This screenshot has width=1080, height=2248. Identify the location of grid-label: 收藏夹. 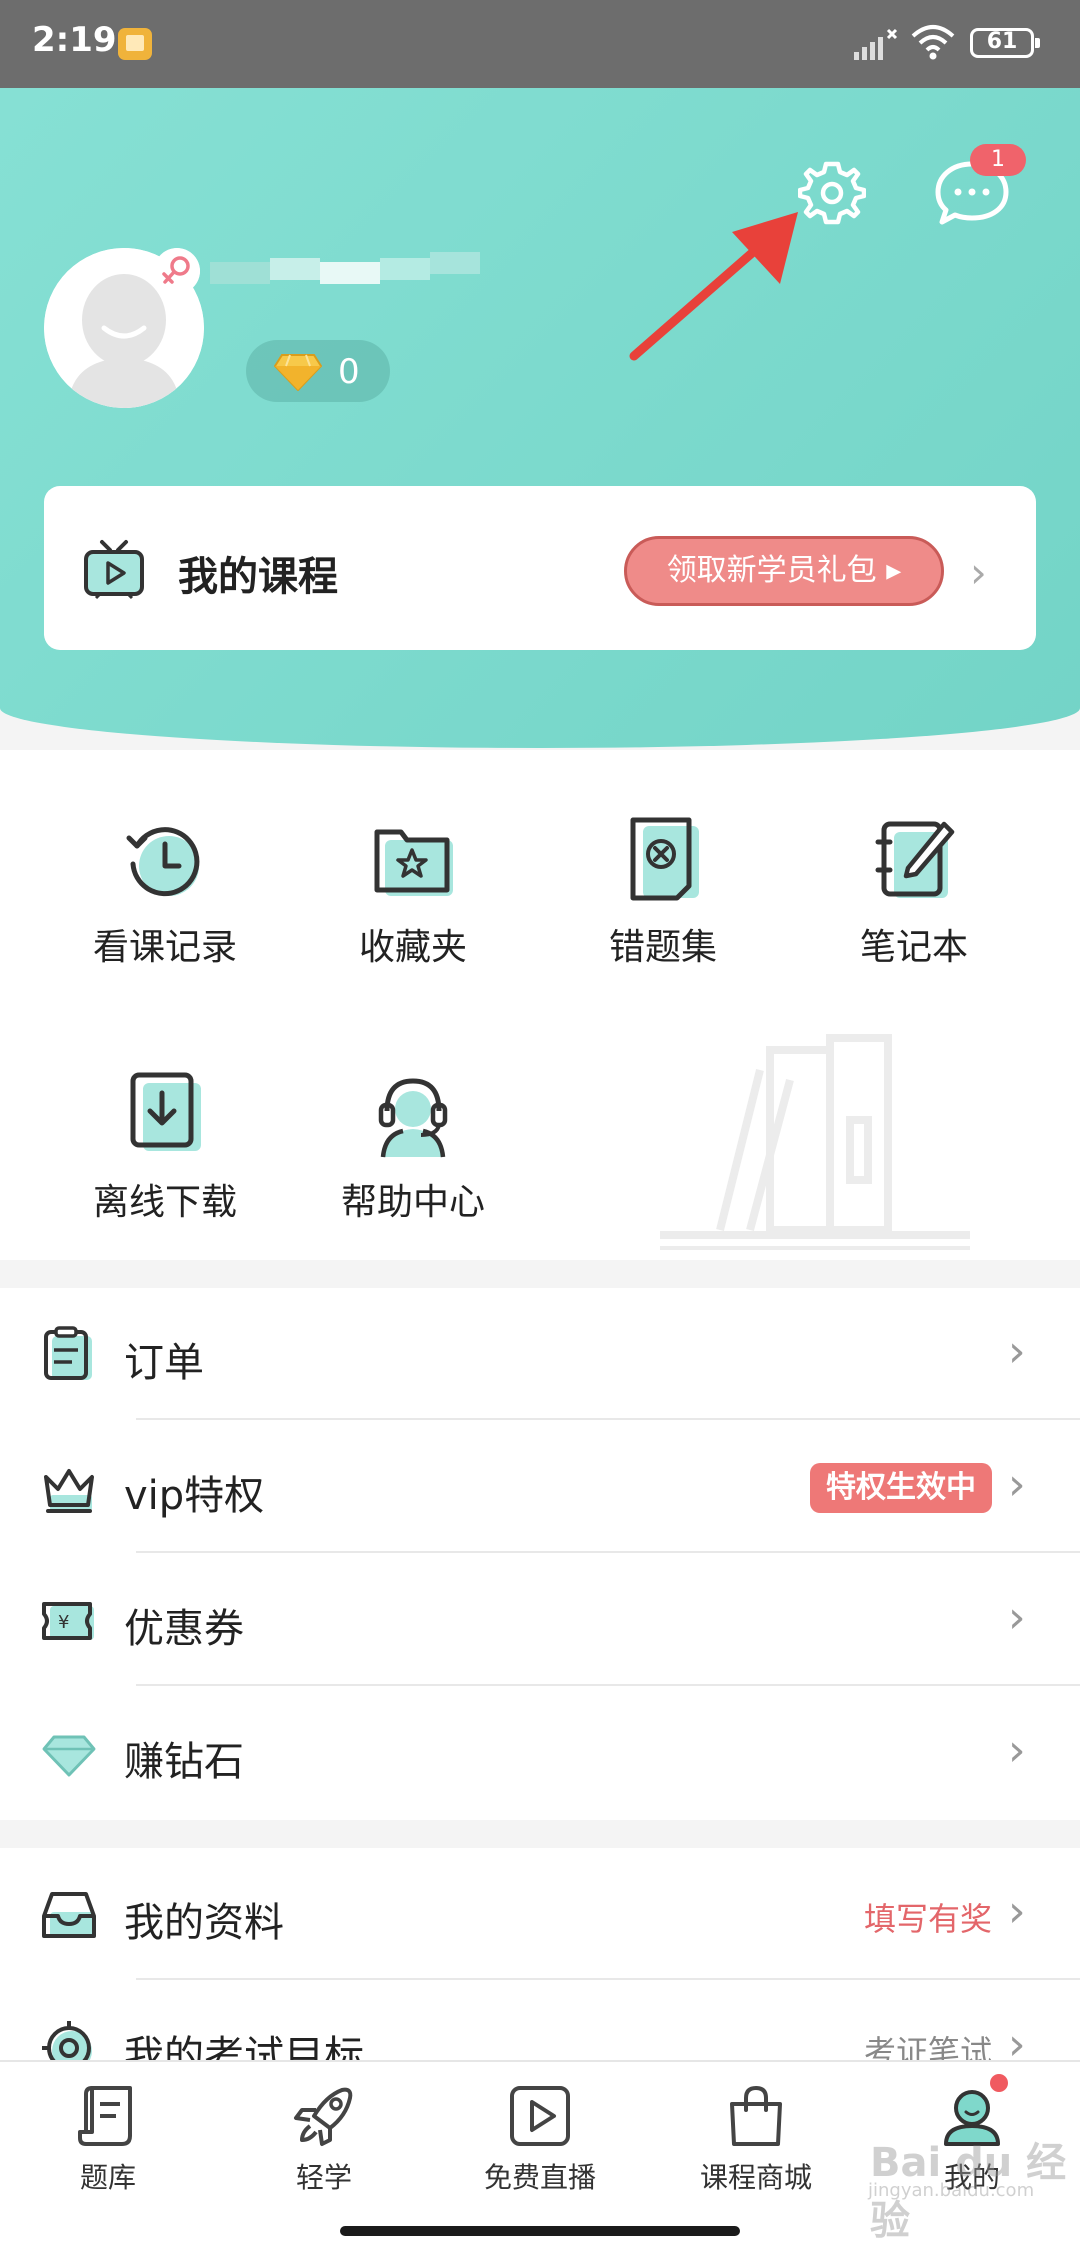
(412, 947).